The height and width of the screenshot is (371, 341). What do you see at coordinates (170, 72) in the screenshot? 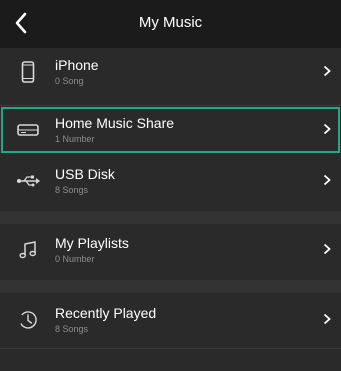
I see `list-item-iphone: iPhone 0 Song` at bounding box center [170, 72].